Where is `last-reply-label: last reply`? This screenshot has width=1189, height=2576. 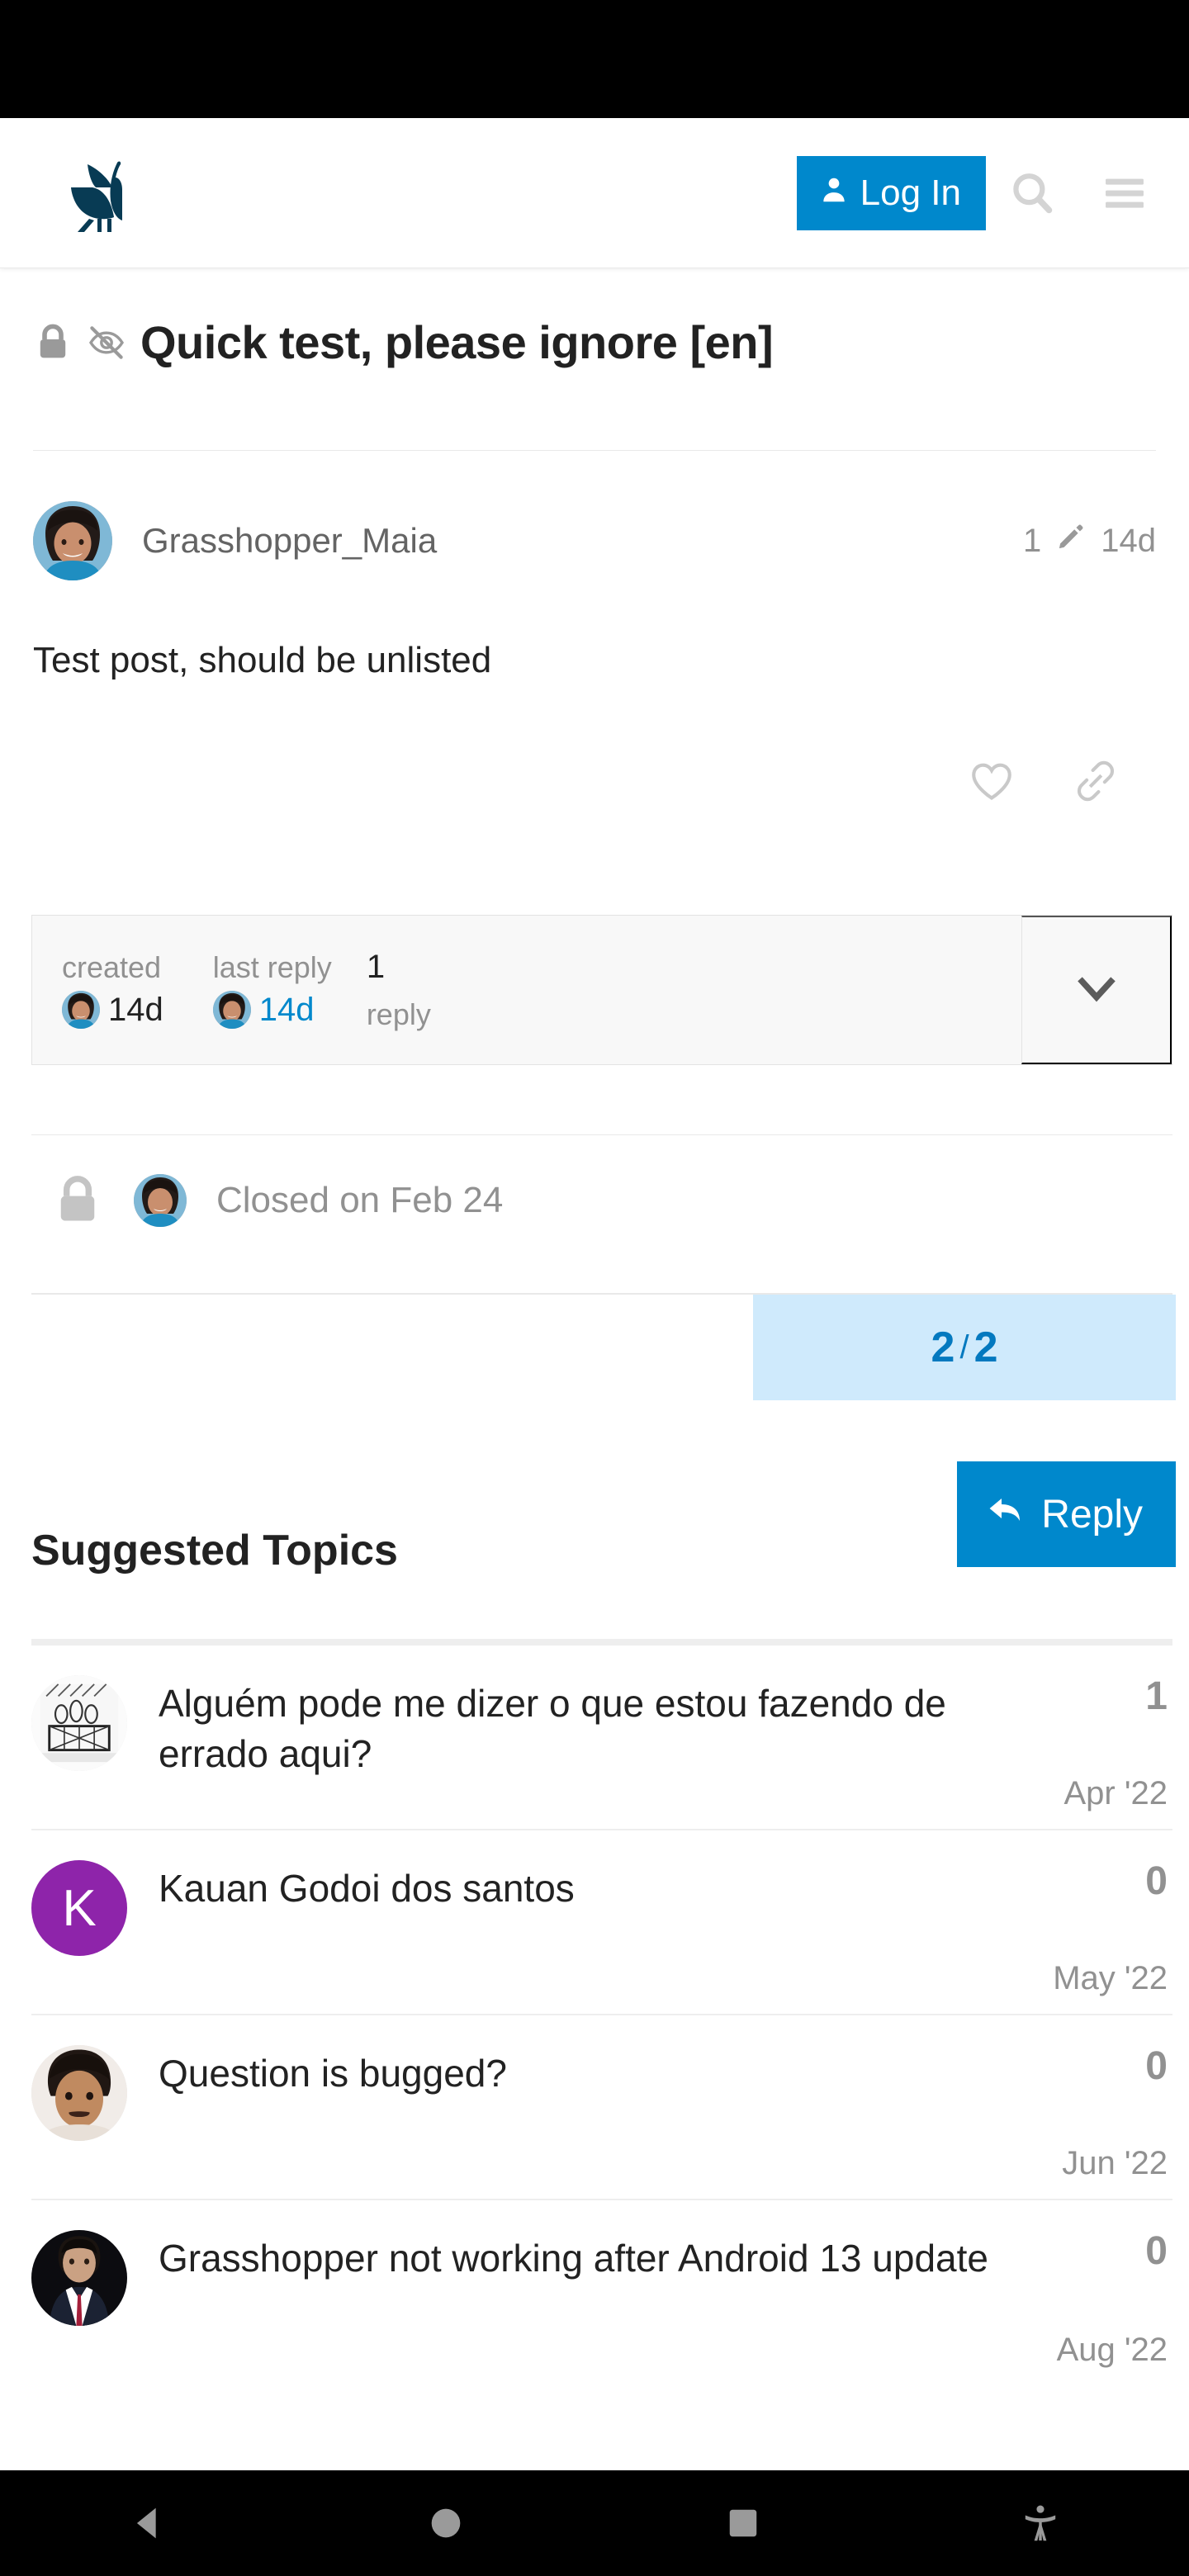
last-reply-label: last reply is located at coordinates (272, 967).